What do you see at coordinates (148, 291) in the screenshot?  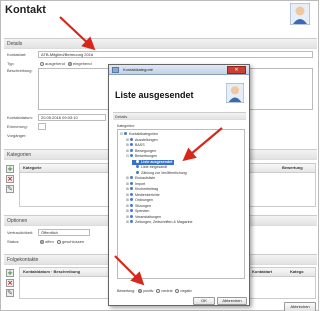 I see `bewertung-positiv-label: positiv` at bounding box center [148, 291].